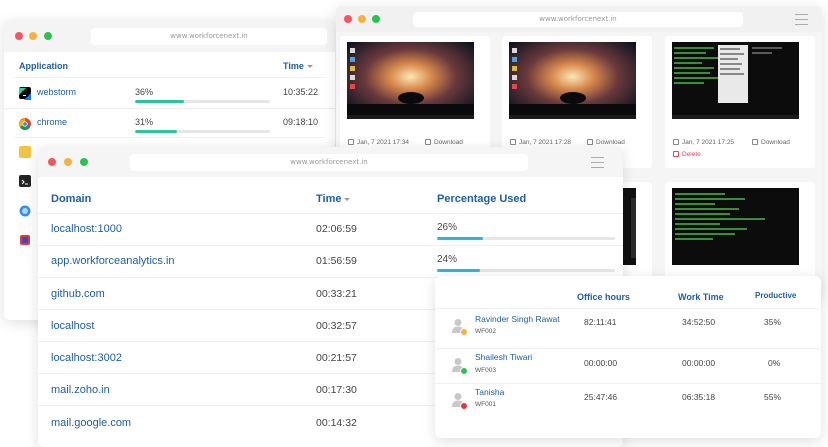 The height and width of the screenshot is (447, 828). What do you see at coordinates (80, 390) in the screenshot?
I see `domain-name: mail.zoho.in` at bounding box center [80, 390].